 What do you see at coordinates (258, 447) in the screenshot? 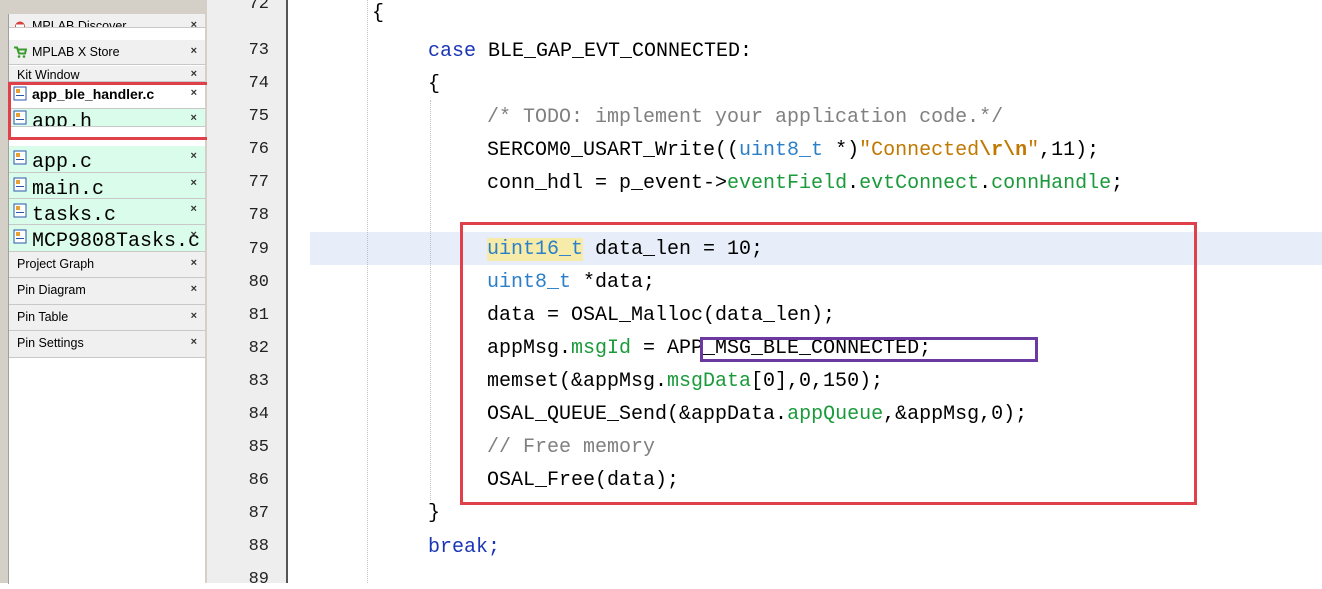
I see `line-number: 85` at bounding box center [258, 447].